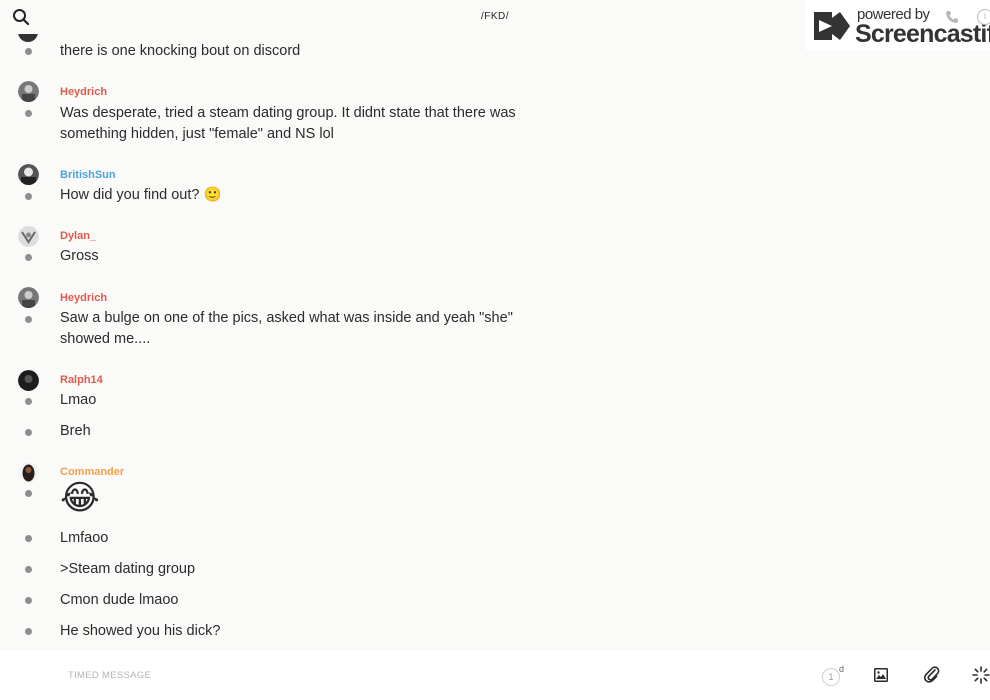 The image size is (990, 700). Describe the element at coordinates (141, 195) in the screenshot. I see `message-text: How did you find out? 🙂` at that location.